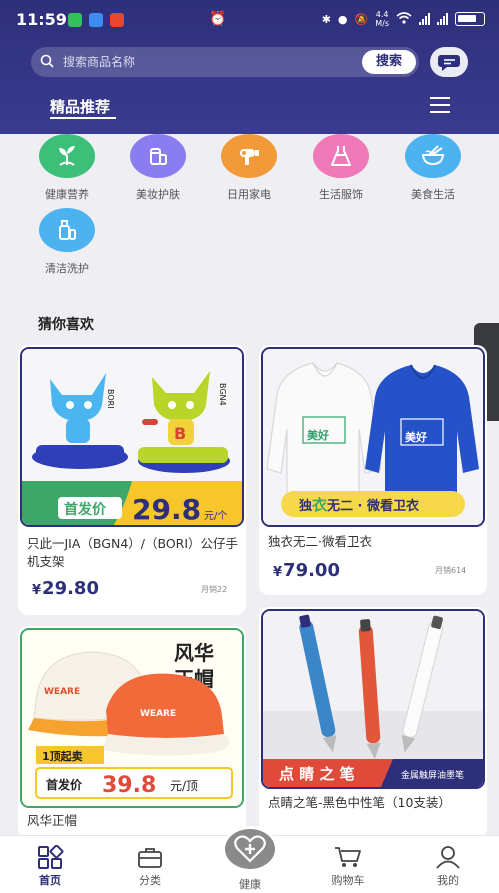 Image resolution: width=499 pixels, height=893 pixels. Describe the element at coordinates (326, 19) in the screenshot. I see `bluetooth-icon: ✱` at that location.